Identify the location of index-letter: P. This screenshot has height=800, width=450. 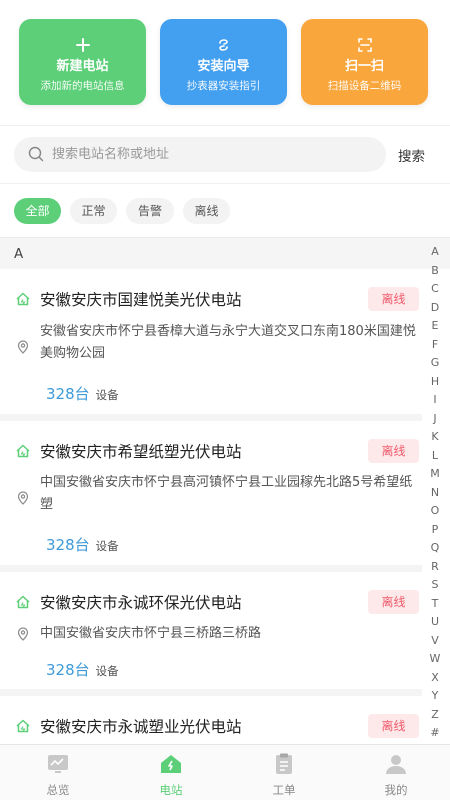
(435, 530).